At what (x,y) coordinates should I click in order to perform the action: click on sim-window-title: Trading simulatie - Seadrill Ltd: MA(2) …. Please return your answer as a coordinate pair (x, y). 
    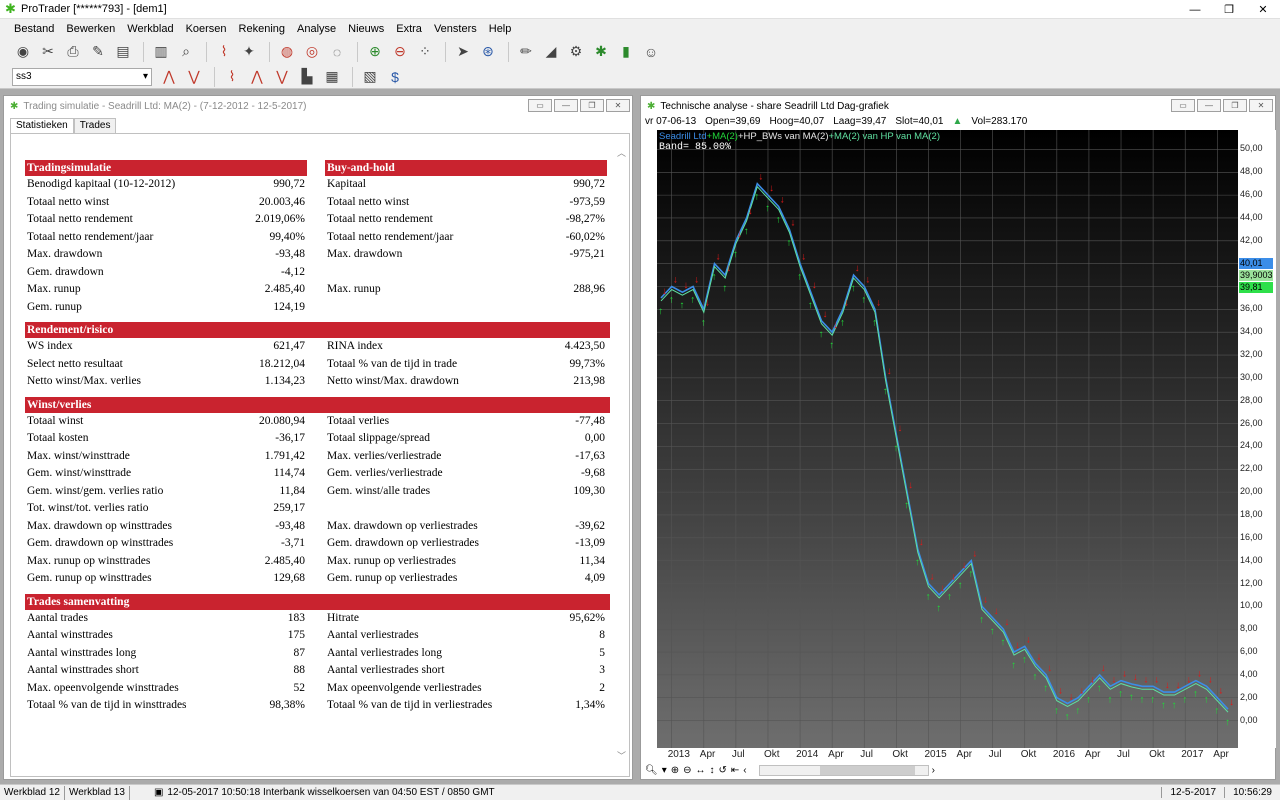
    Looking at the image, I should click on (165, 106).